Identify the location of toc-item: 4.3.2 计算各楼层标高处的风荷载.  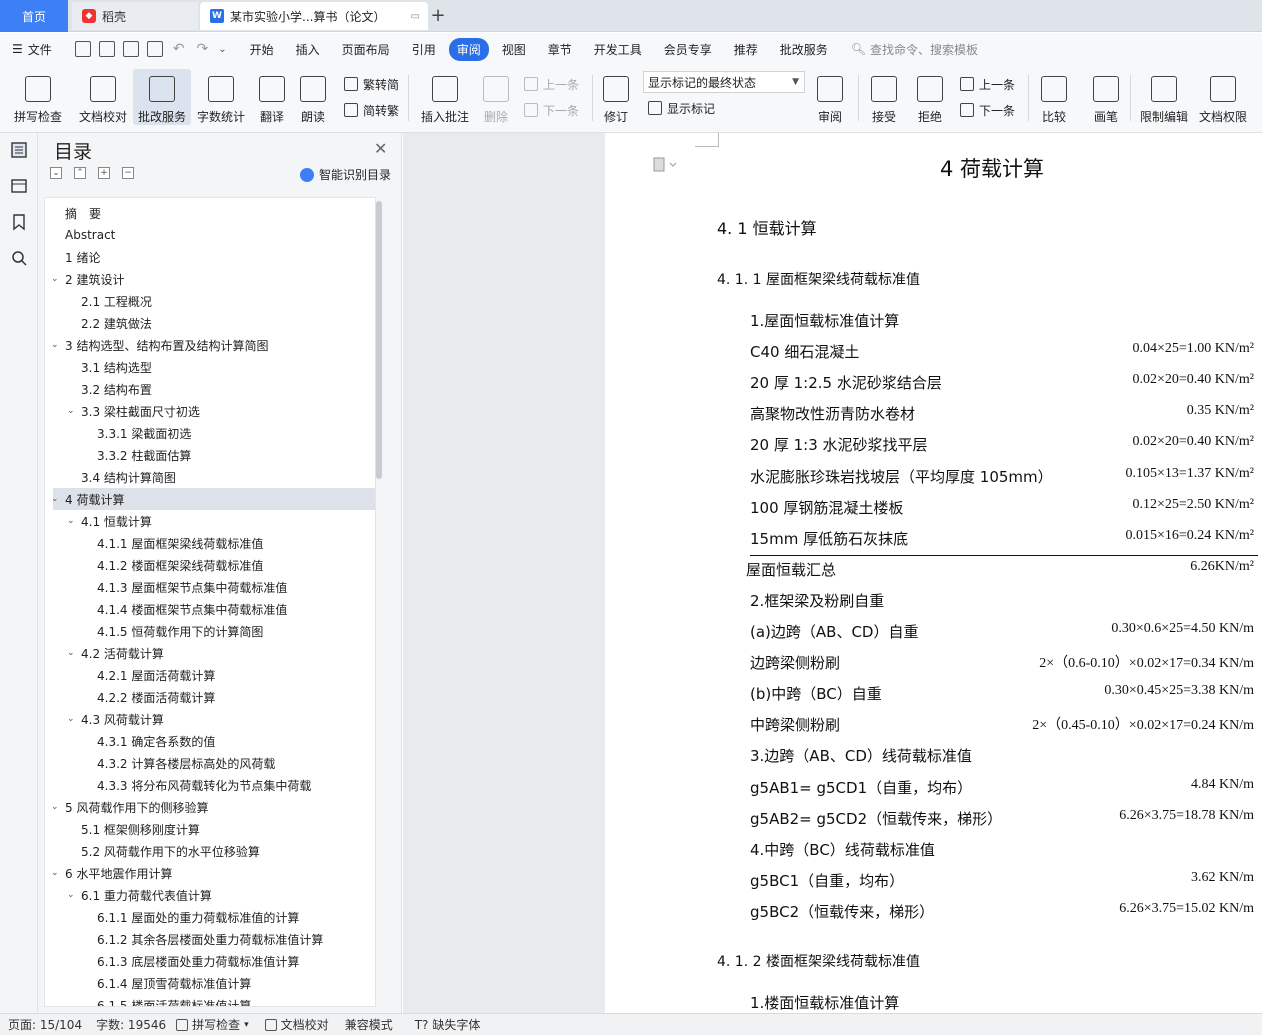
(206, 763).